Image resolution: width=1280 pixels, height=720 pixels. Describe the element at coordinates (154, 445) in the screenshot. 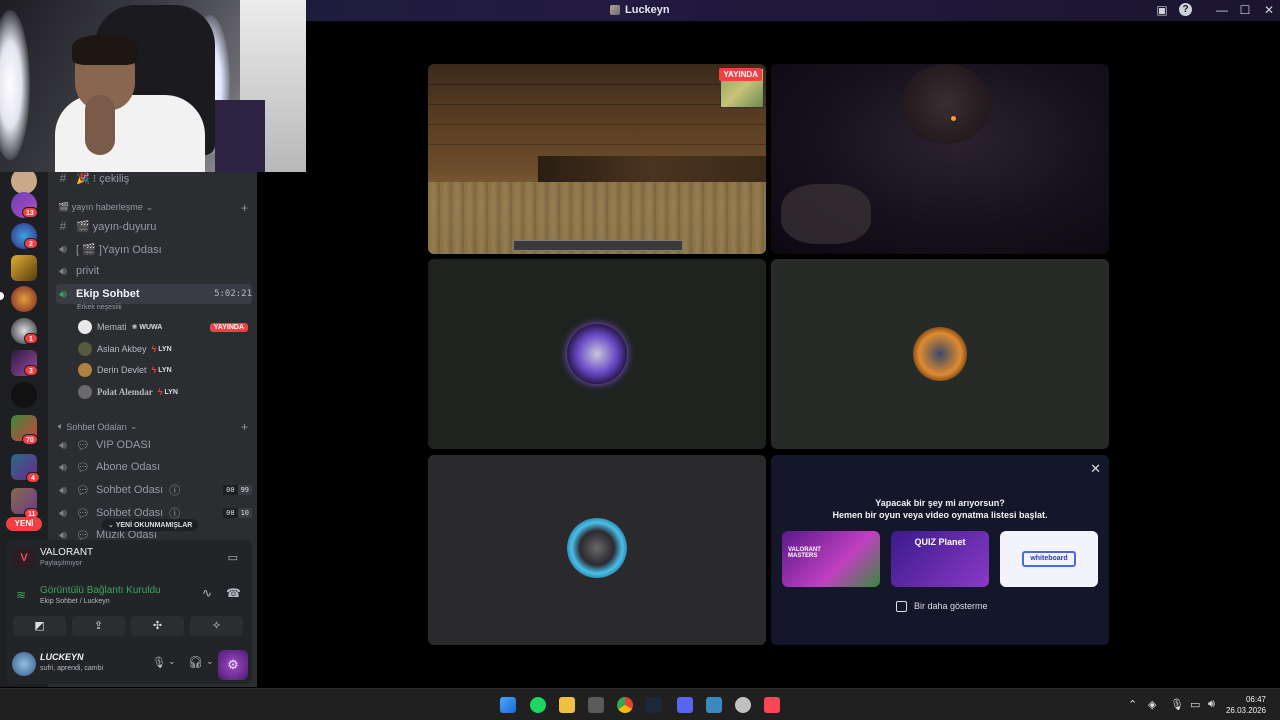

I see `voice-channel: 🔊︎ 💬︎ VIP ODASI` at that location.